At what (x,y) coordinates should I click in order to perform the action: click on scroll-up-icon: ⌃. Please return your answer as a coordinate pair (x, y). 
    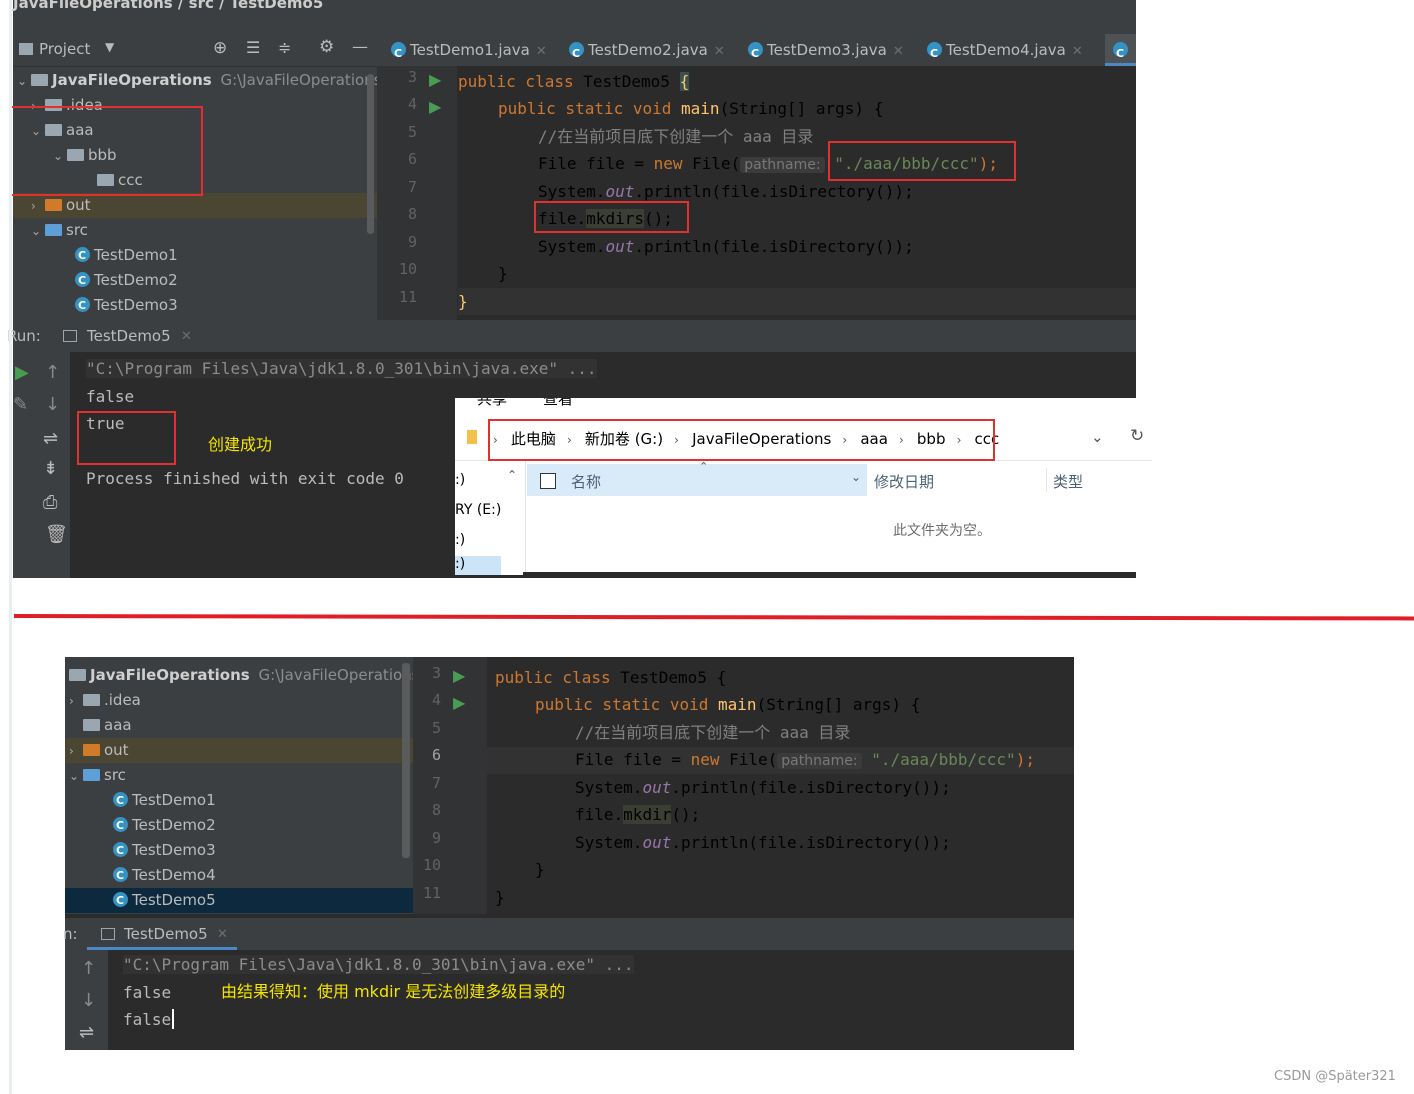
    Looking at the image, I should click on (512, 475).